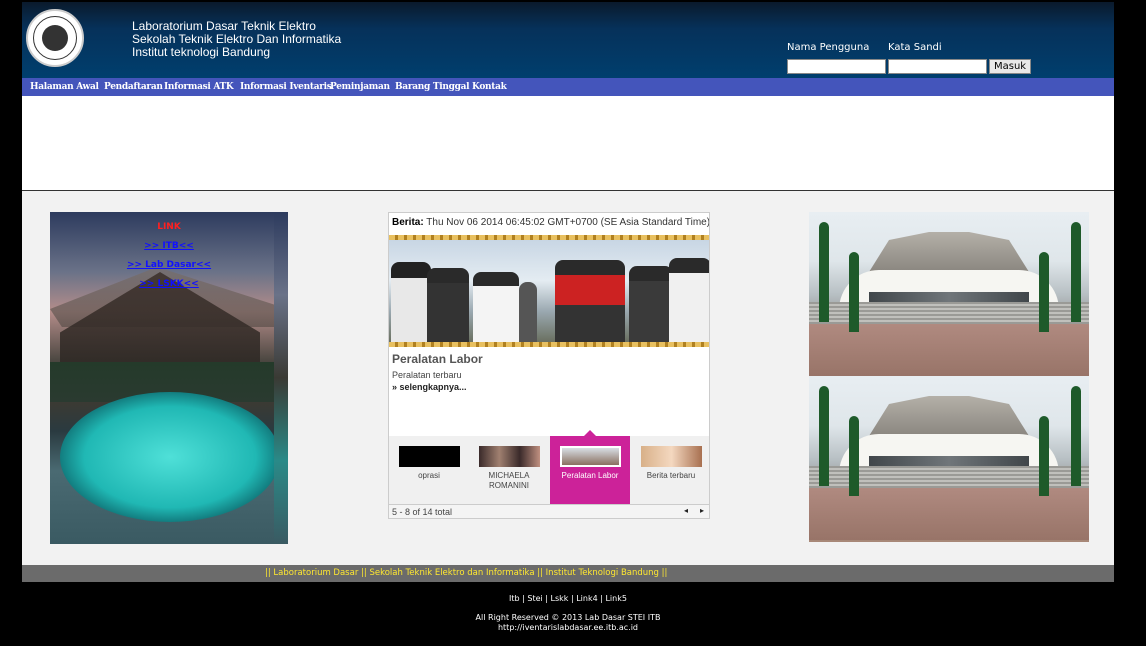 The image size is (1146, 646). What do you see at coordinates (55, 38) in the screenshot?
I see `itb-logo` at bounding box center [55, 38].